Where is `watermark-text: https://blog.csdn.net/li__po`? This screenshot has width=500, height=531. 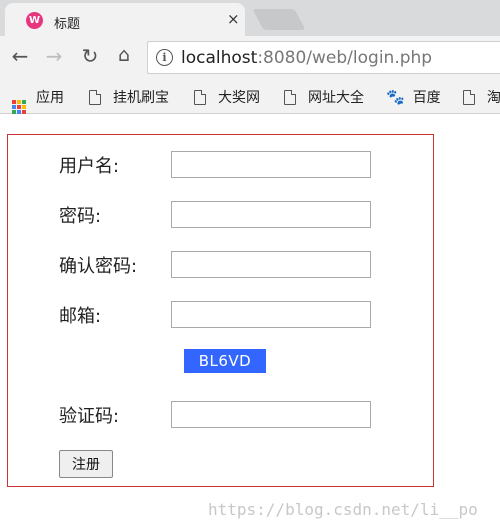 watermark-text: https://blog.csdn.net/li__po is located at coordinates (343, 509).